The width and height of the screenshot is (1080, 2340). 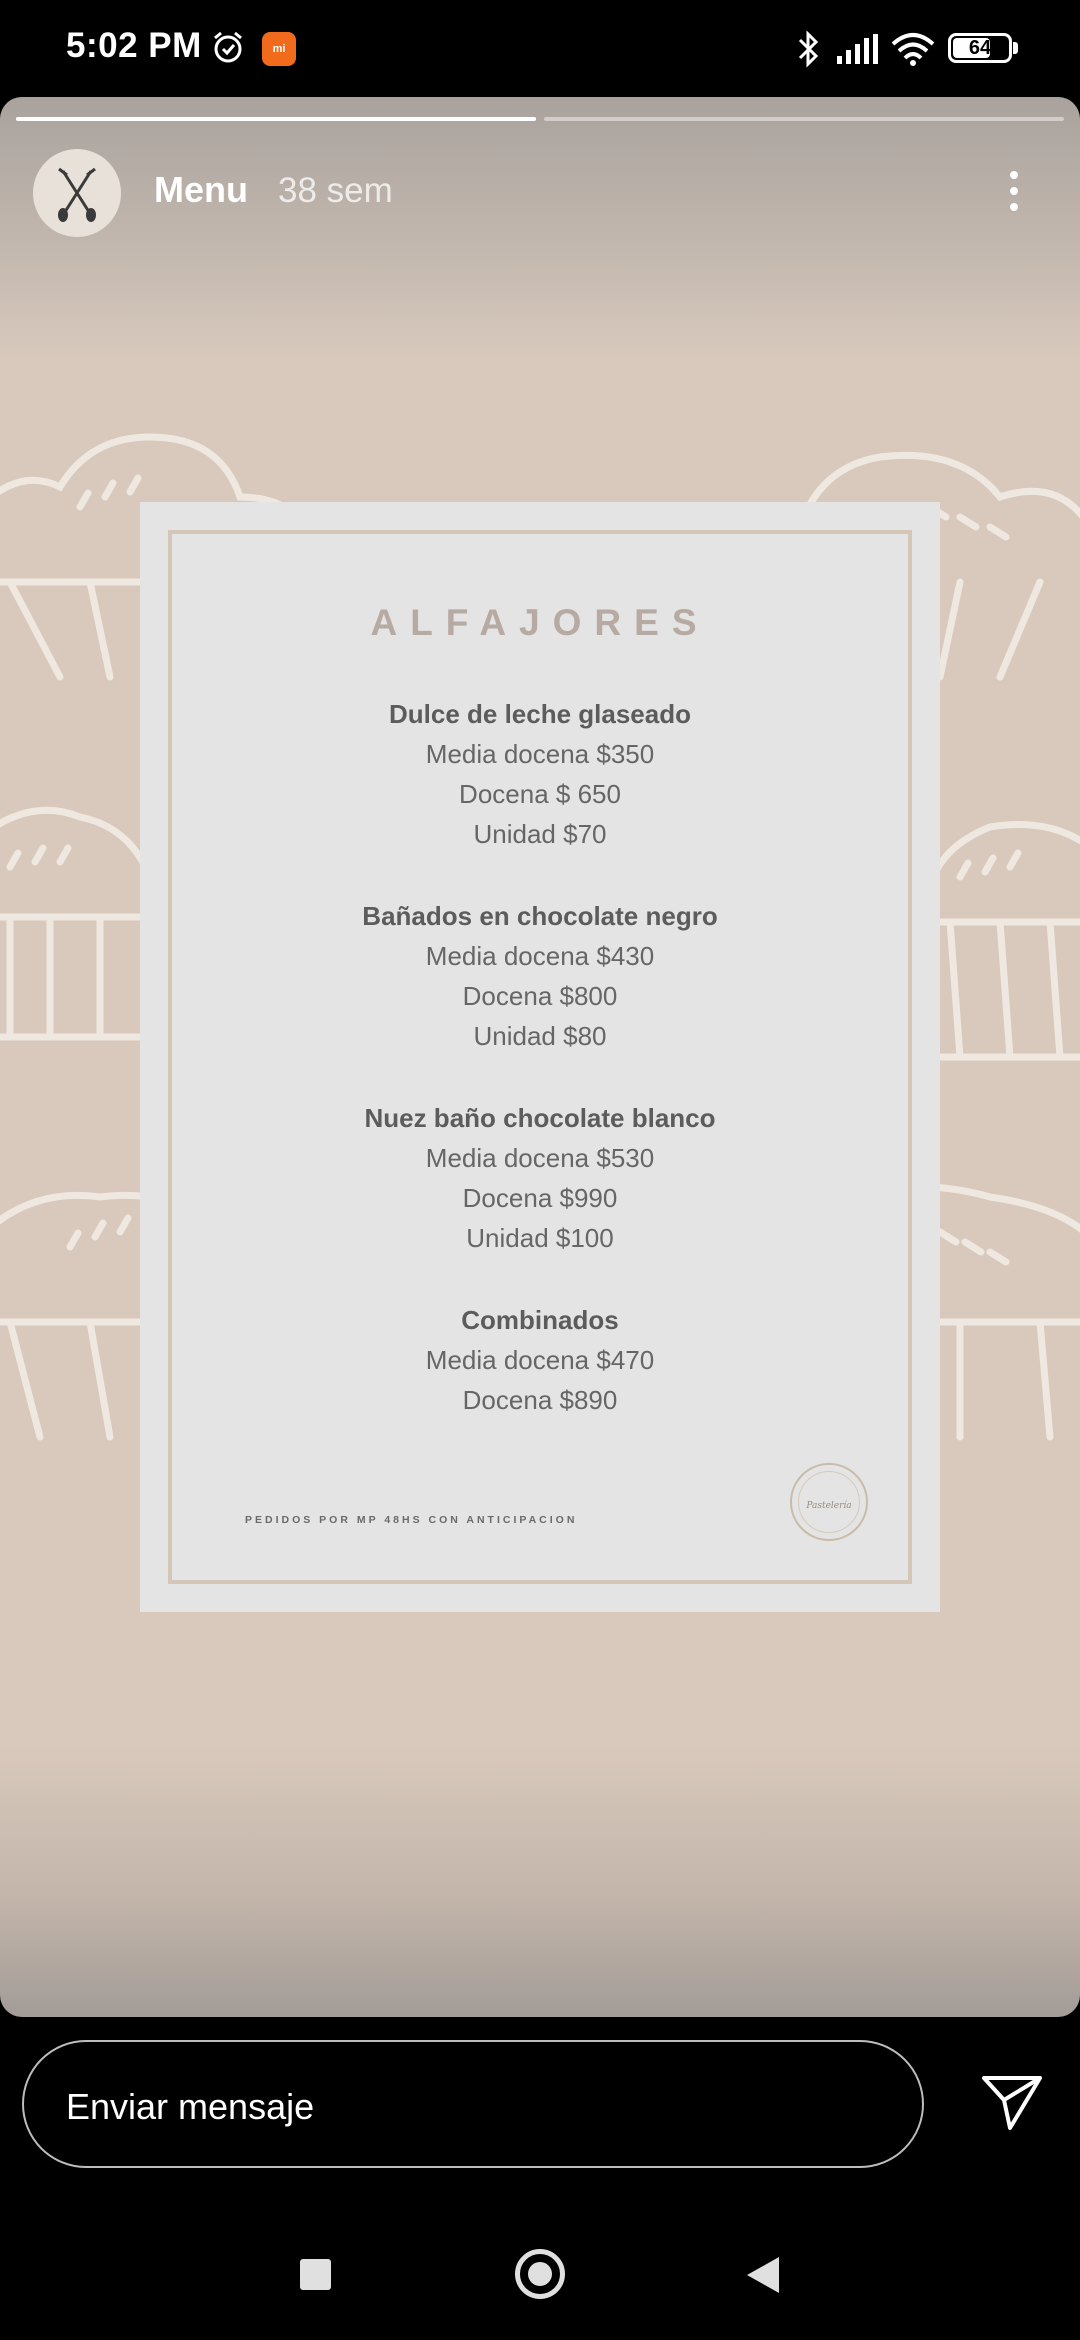 What do you see at coordinates (540, 1036) in the screenshot?
I see `price-line: Unidad $80` at bounding box center [540, 1036].